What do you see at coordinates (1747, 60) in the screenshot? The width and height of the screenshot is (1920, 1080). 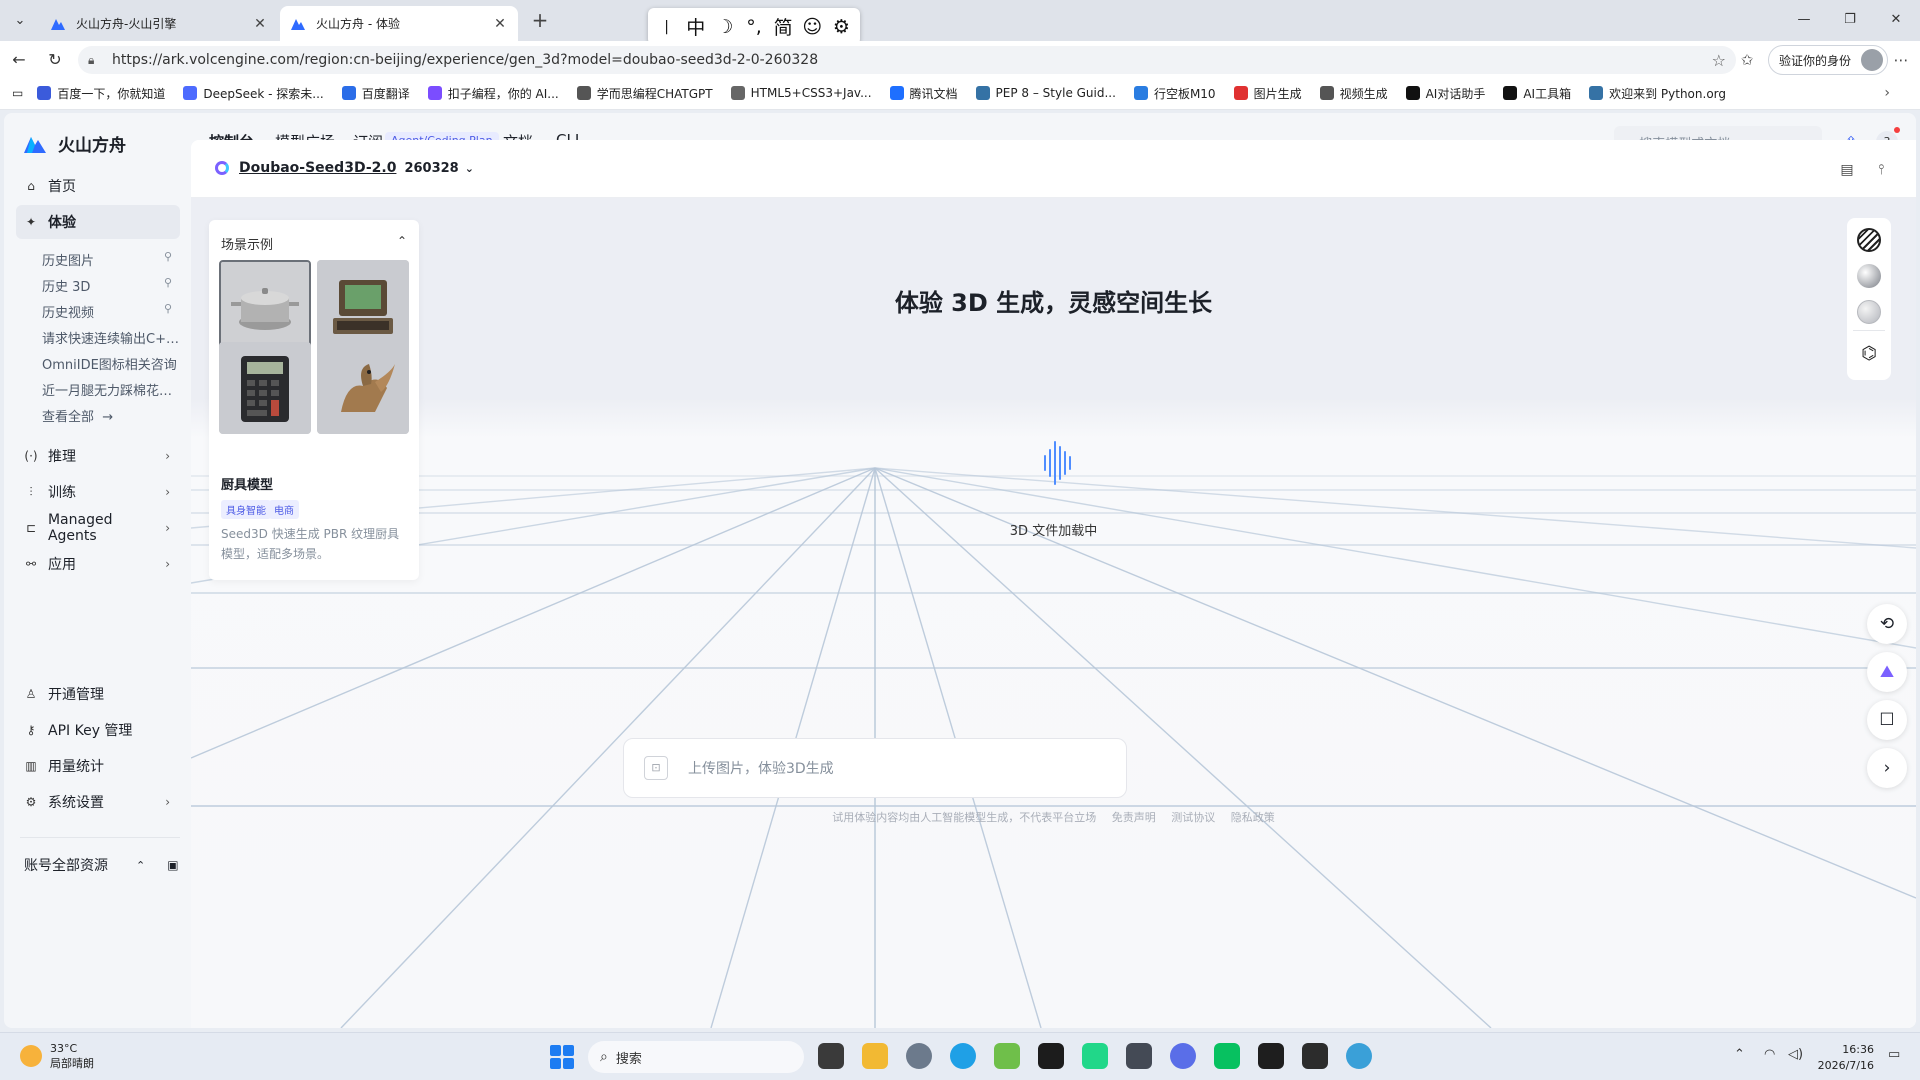 I see `favorites-icon: ✩` at bounding box center [1747, 60].